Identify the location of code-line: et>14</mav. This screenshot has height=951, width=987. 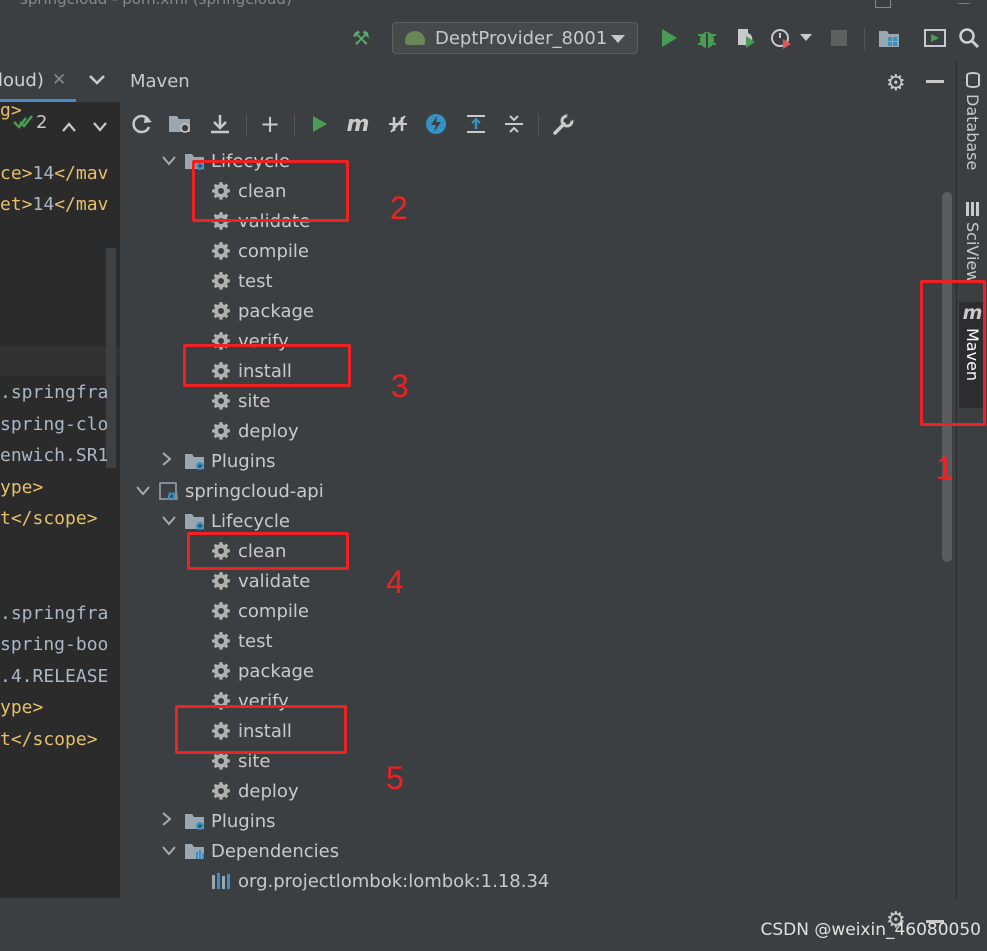
(54, 204).